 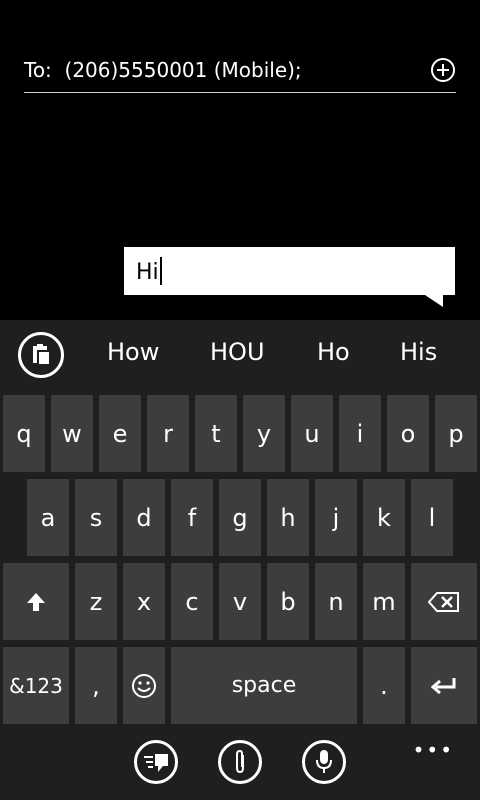 I want to click on suggestion-2: HOU, so click(x=237, y=352).